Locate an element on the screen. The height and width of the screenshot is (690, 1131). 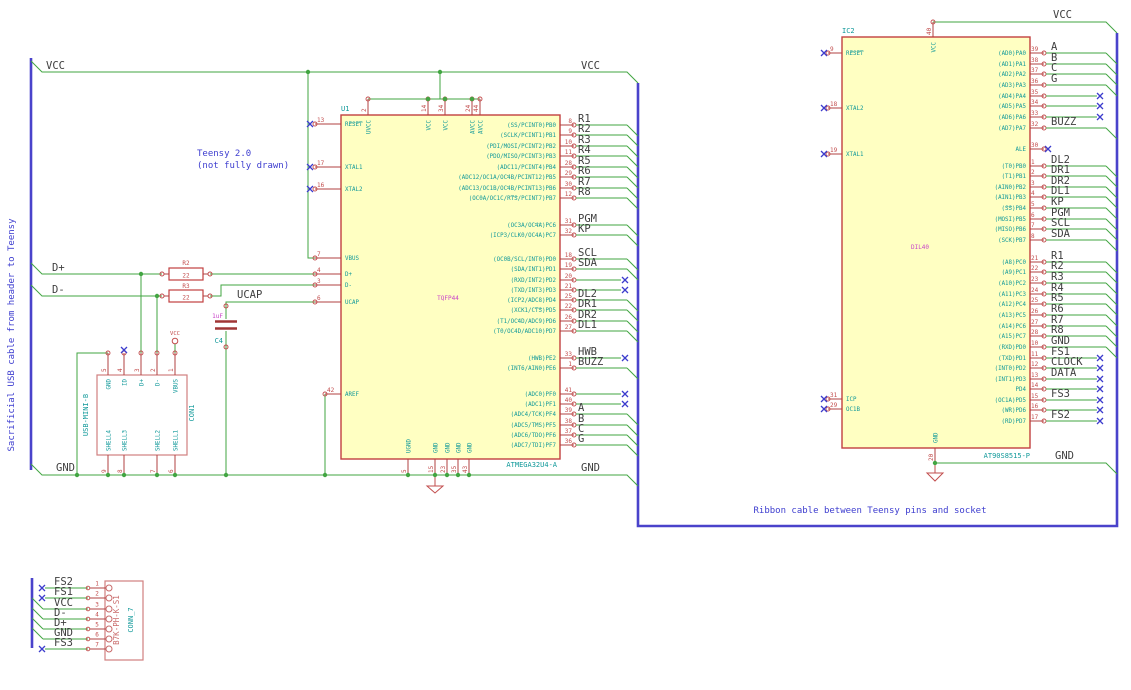
u1-part: ATMEGA32U4-A is located at coordinates (531, 465).